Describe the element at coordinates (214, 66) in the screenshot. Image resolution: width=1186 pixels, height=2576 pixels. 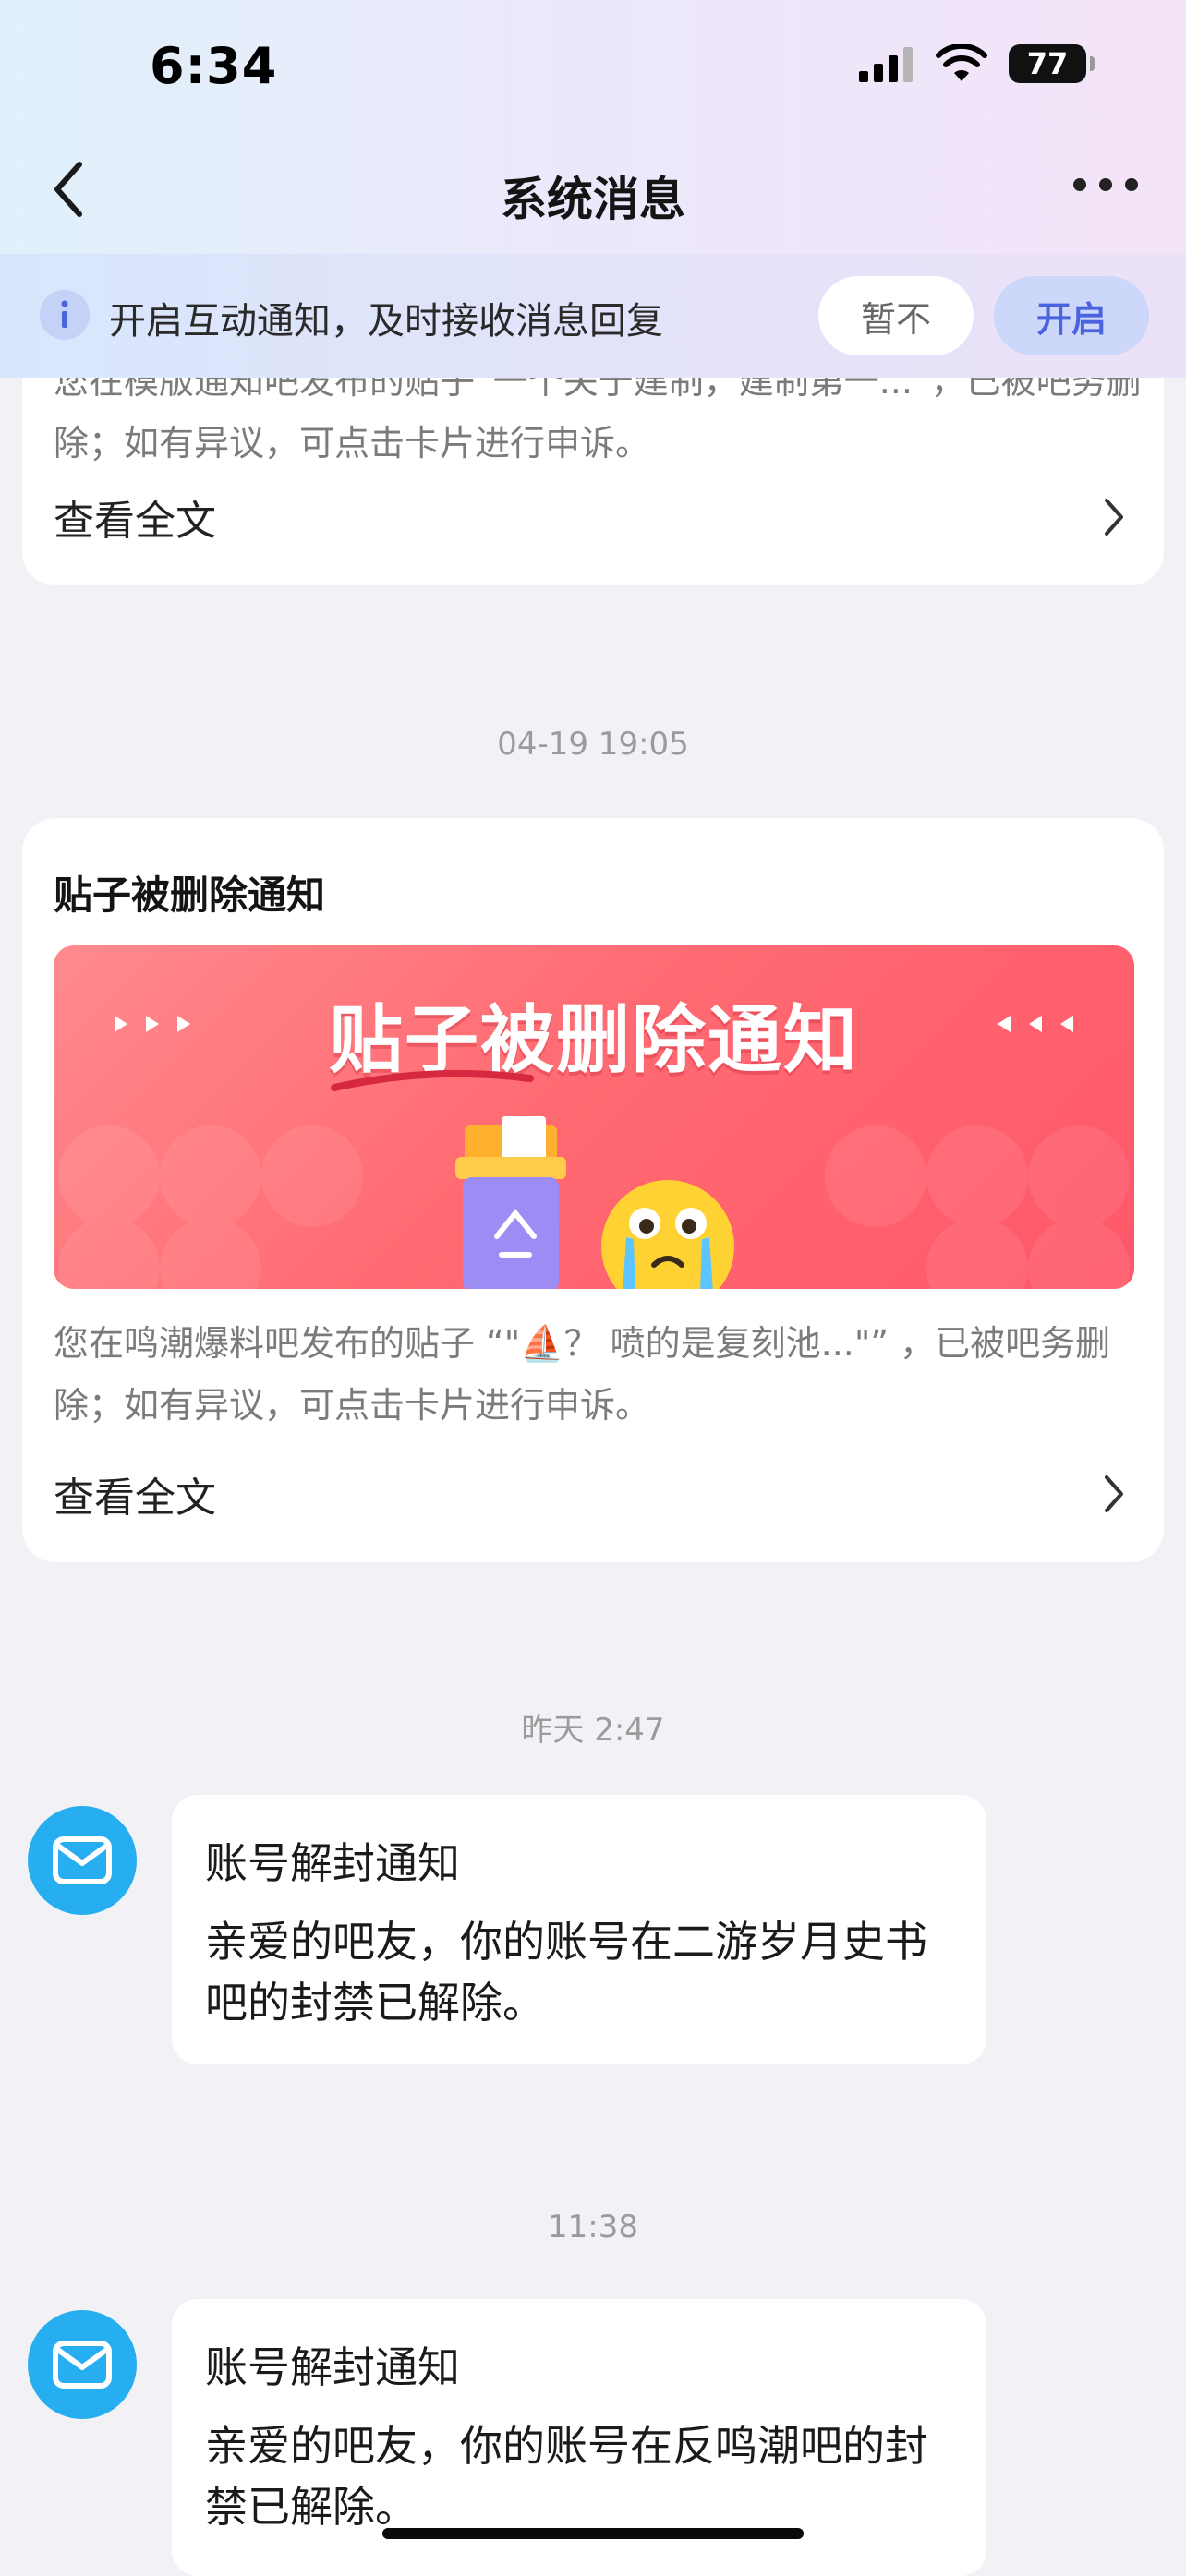
I see `status-time: 6:34` at that location.